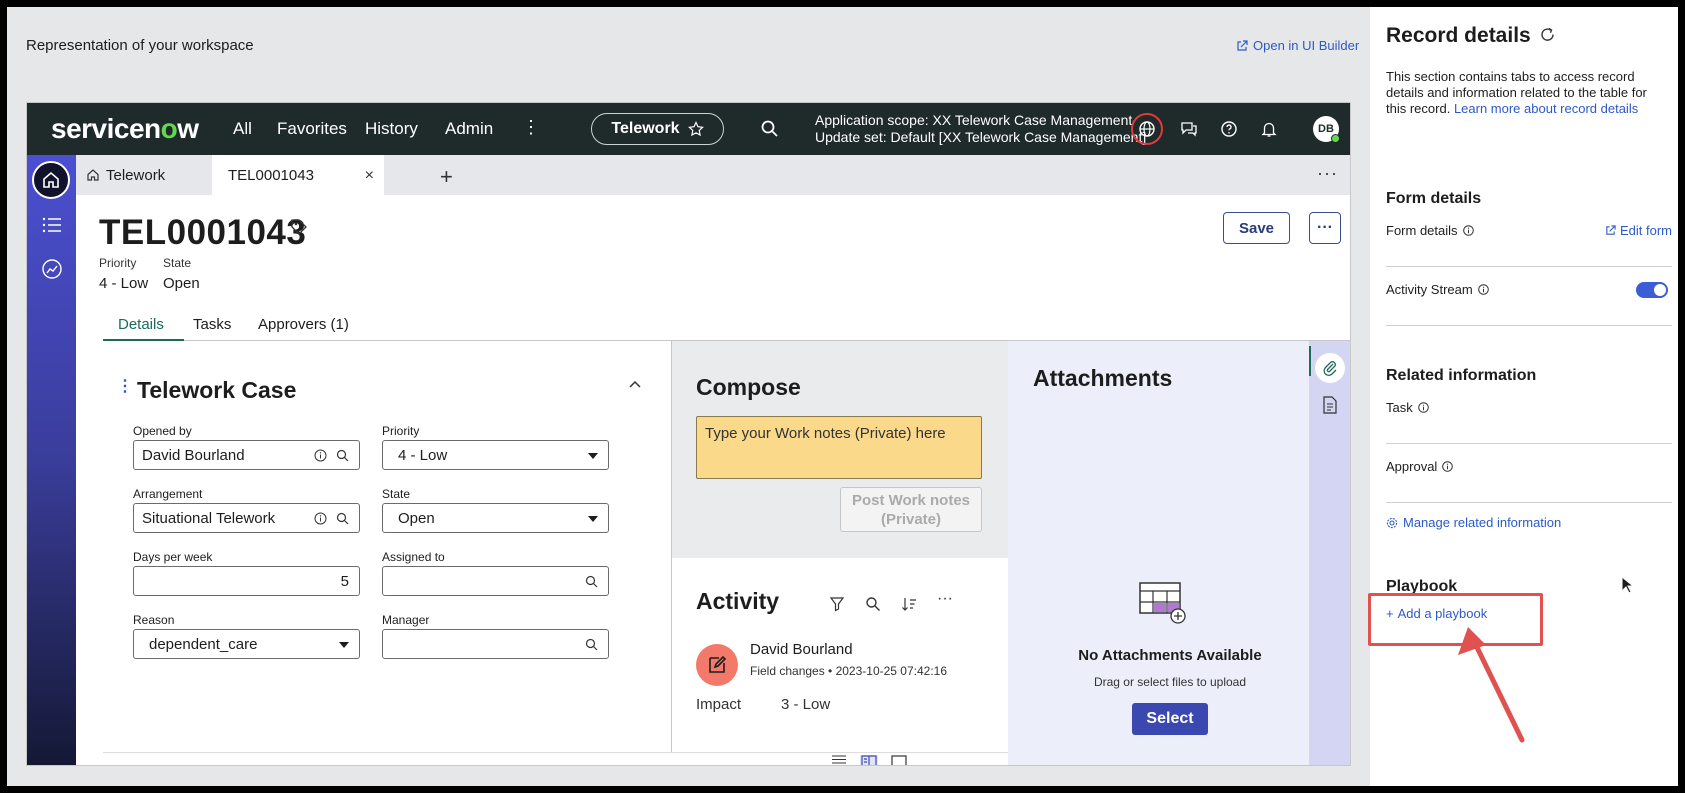 This screenshot has height=793, width=1685. Describe the element at coordinates (173, 557) in the screenshot. I see `days-per-week-label: Days per week` at that location.